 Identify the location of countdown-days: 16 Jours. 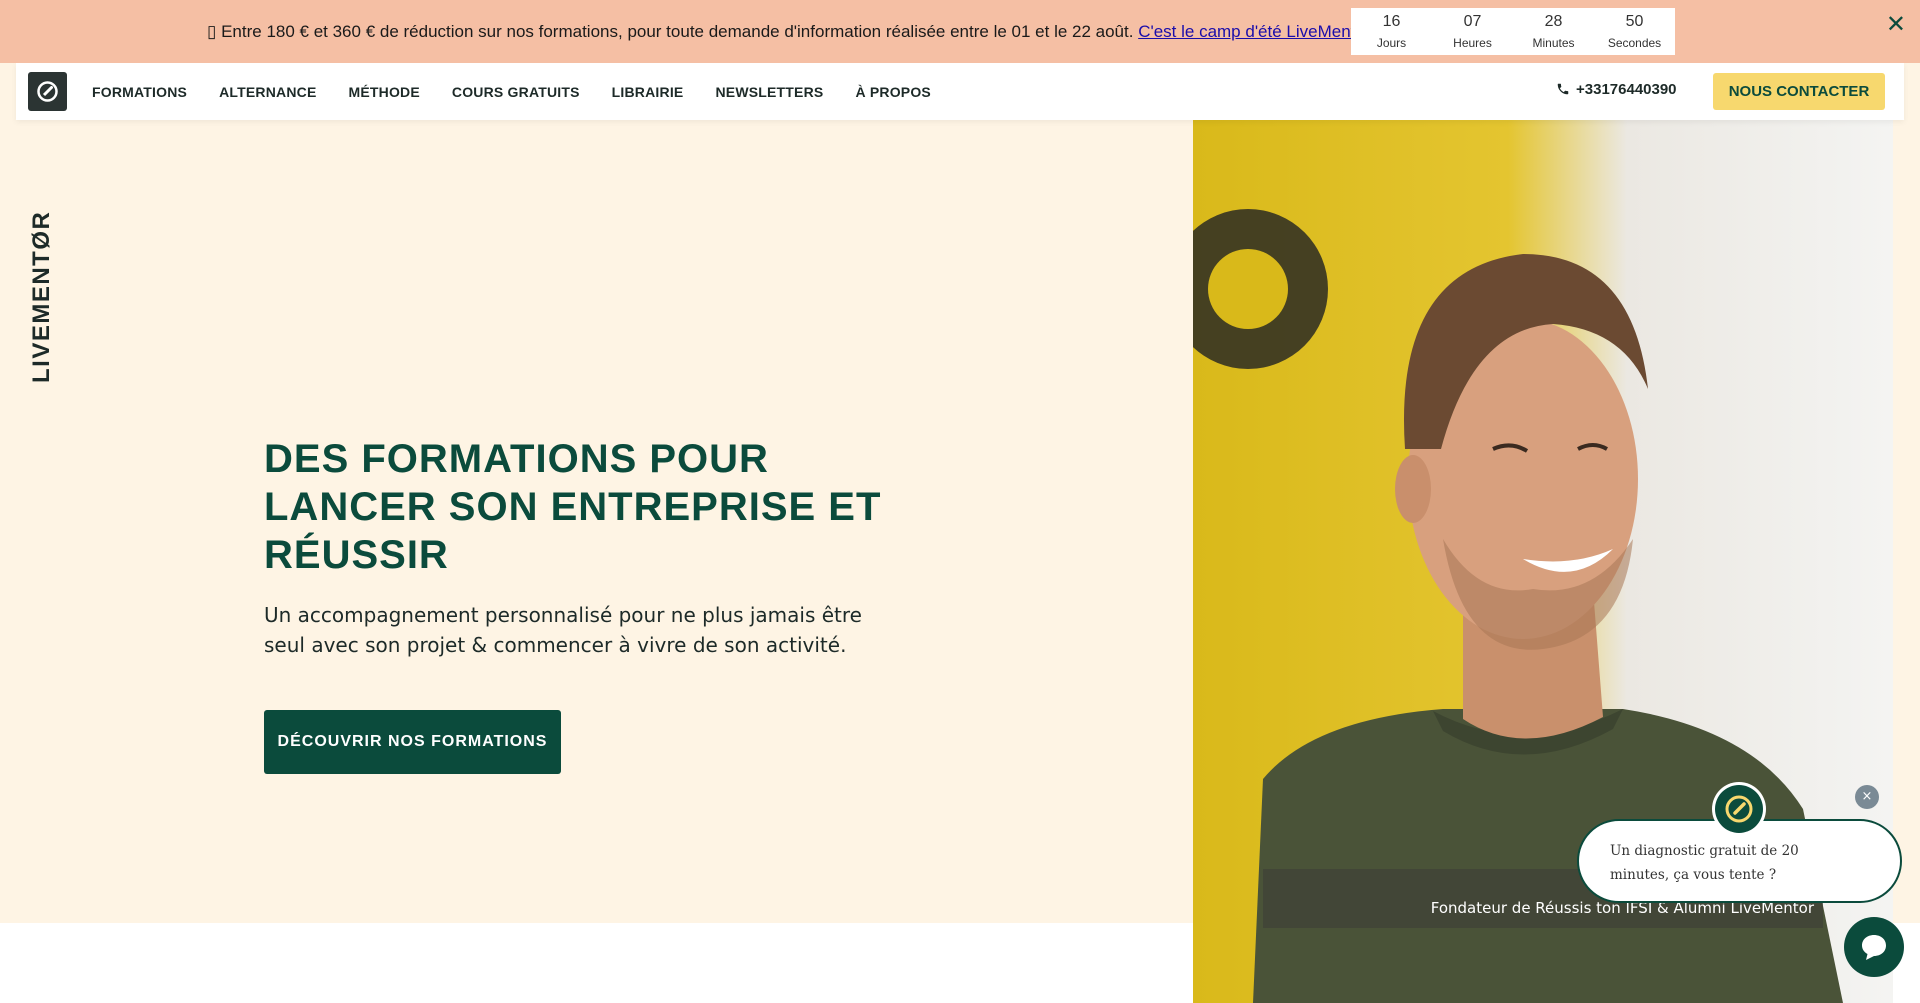
(1391, 31).